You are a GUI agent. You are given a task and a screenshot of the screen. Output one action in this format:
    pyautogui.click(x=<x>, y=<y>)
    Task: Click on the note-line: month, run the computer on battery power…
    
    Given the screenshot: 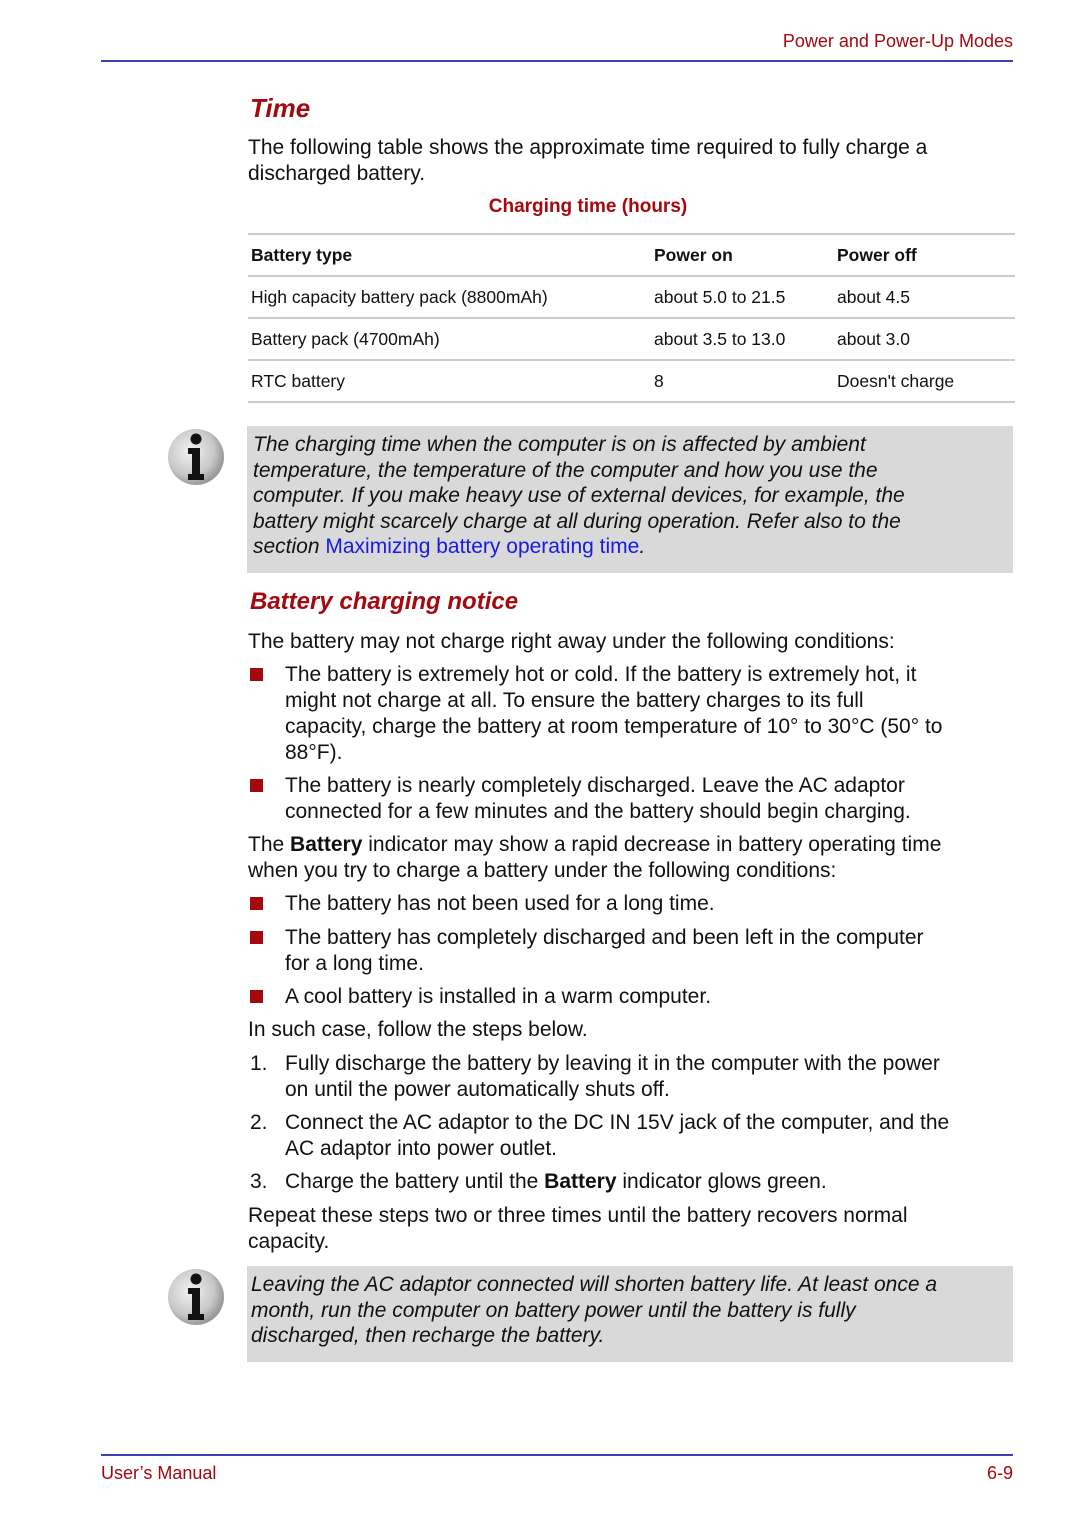 What is the action you would take?
    pyautogui.click(x=553, y=1310)
    